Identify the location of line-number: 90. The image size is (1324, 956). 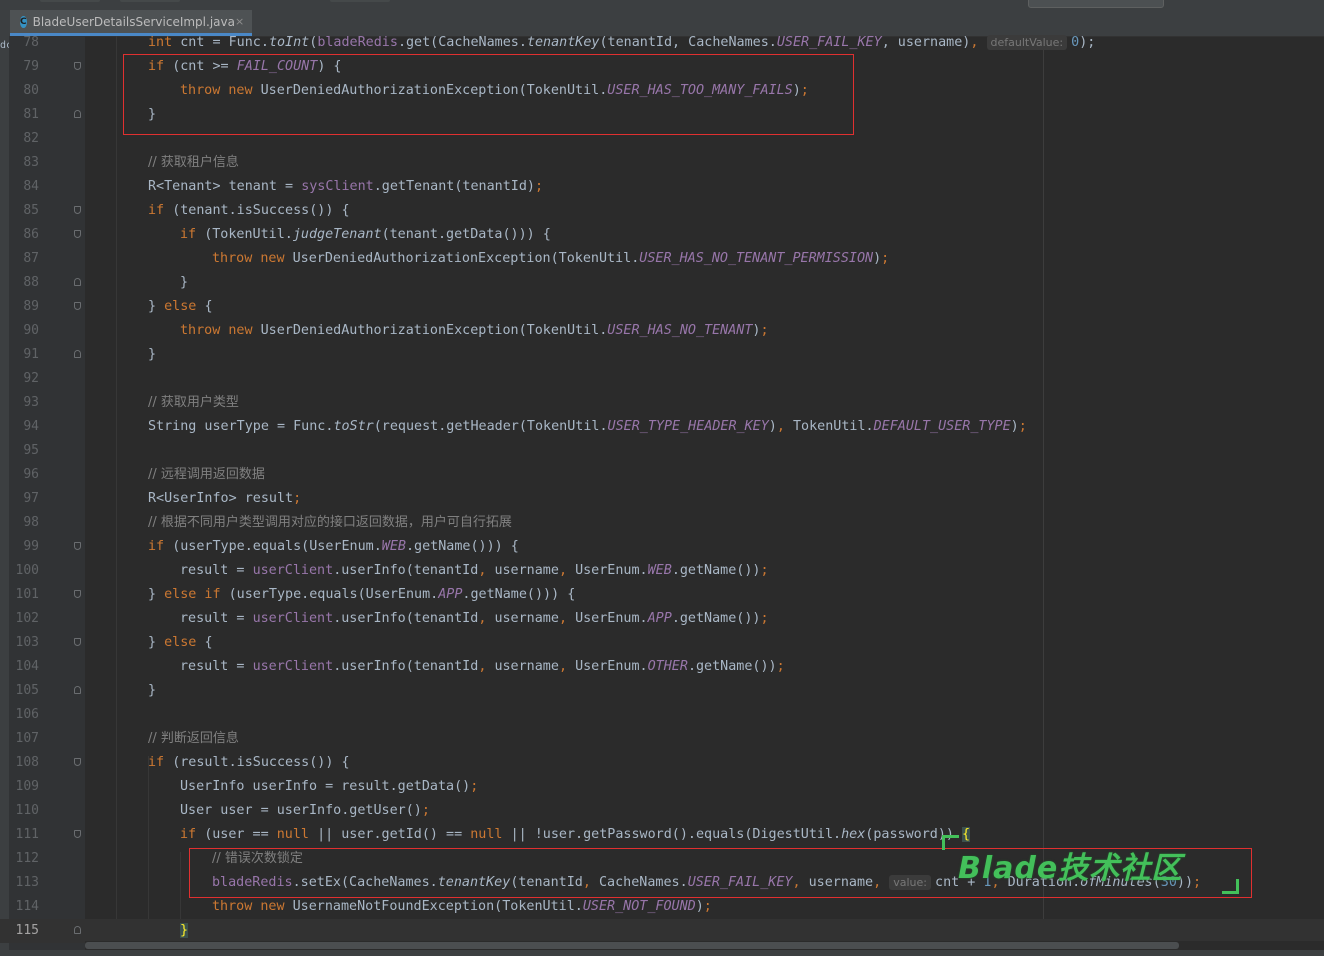
(31, 330).